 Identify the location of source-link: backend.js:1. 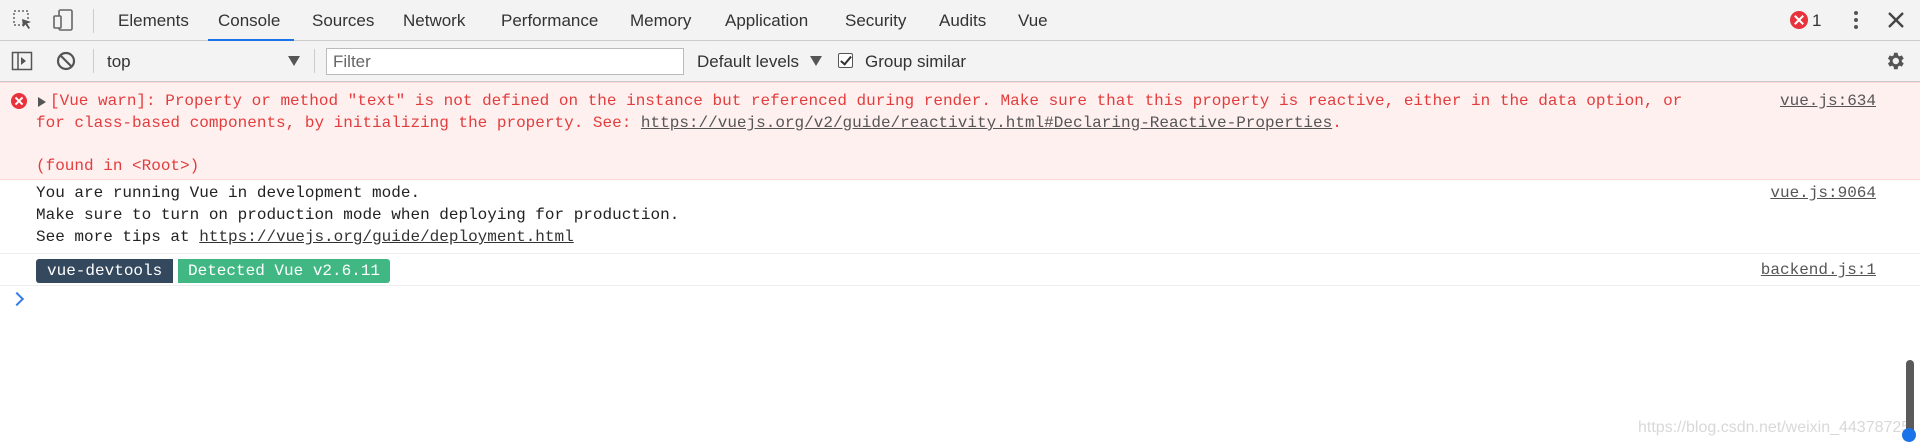
(1818, 270).